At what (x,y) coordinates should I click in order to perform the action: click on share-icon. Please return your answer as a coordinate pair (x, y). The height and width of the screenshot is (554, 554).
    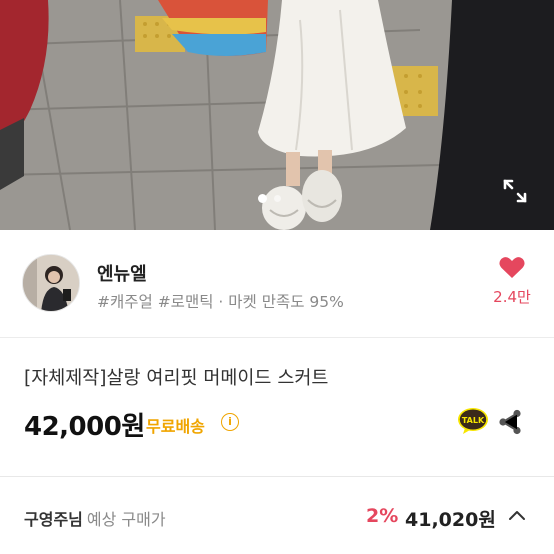
    Looking at the image, I should click on (510, 422).